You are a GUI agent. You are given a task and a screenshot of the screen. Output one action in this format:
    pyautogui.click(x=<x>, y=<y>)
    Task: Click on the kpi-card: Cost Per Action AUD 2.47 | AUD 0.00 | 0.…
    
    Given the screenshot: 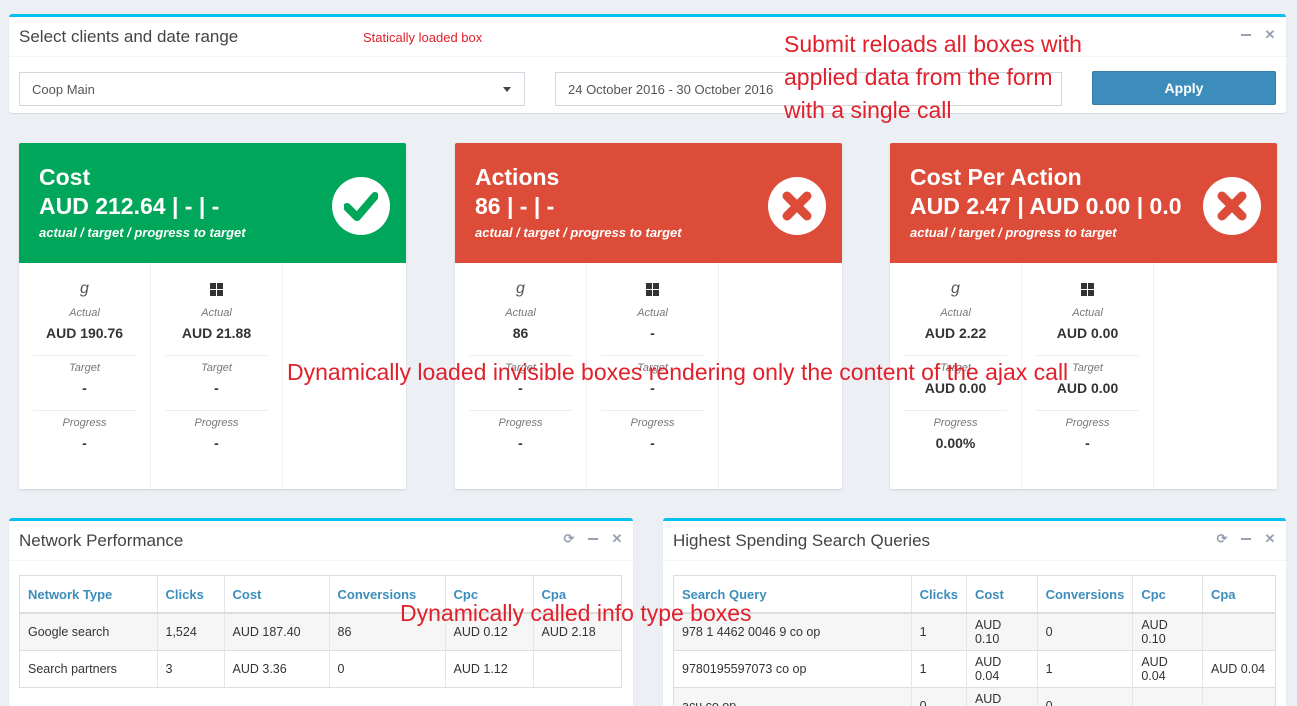 What is the action you would take?
    pyautogui.click(x=1083, y=316)
    